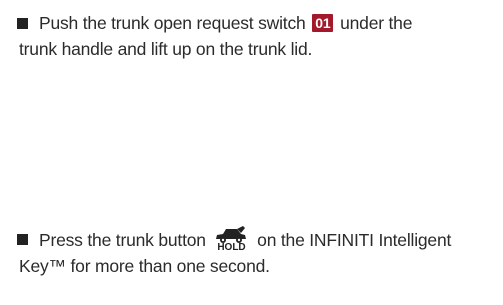 The height and width of the screenshot is (305, 503). I want to click on instruction-text: Press the trunk button, so click(122, 240).